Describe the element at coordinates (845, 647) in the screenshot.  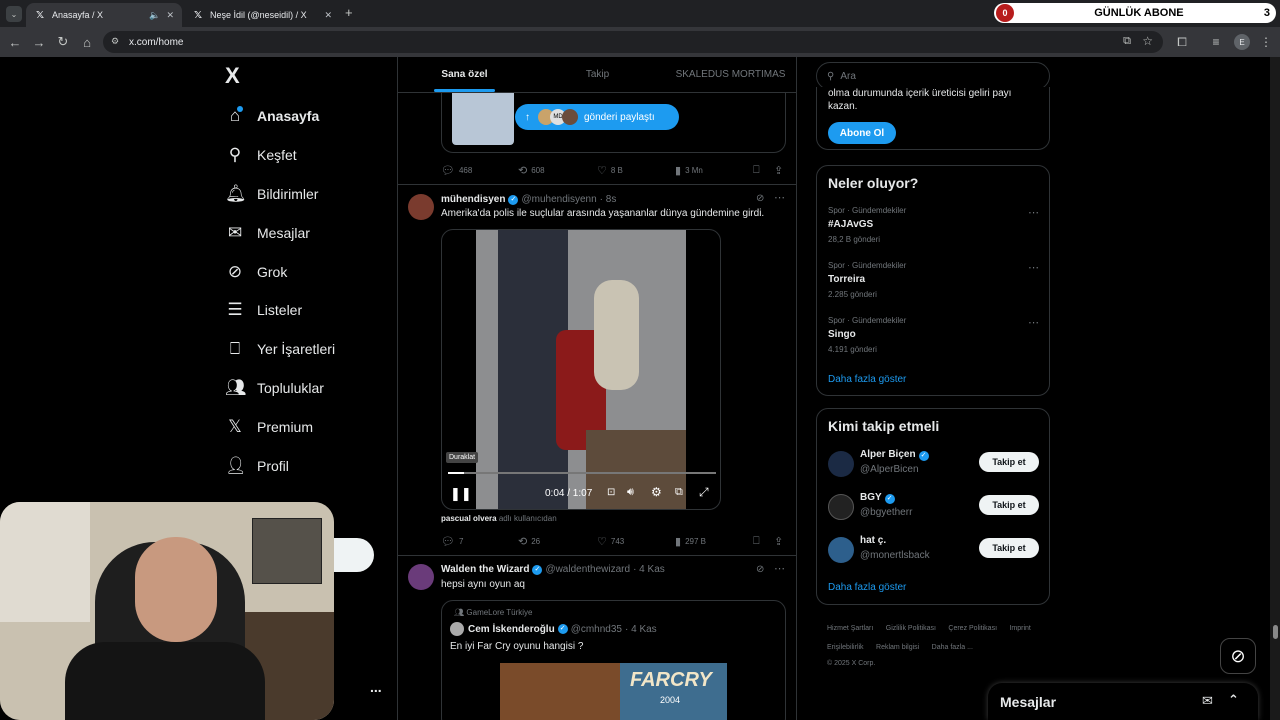
I see `footer-link: Erişilebilirlik` at that location.